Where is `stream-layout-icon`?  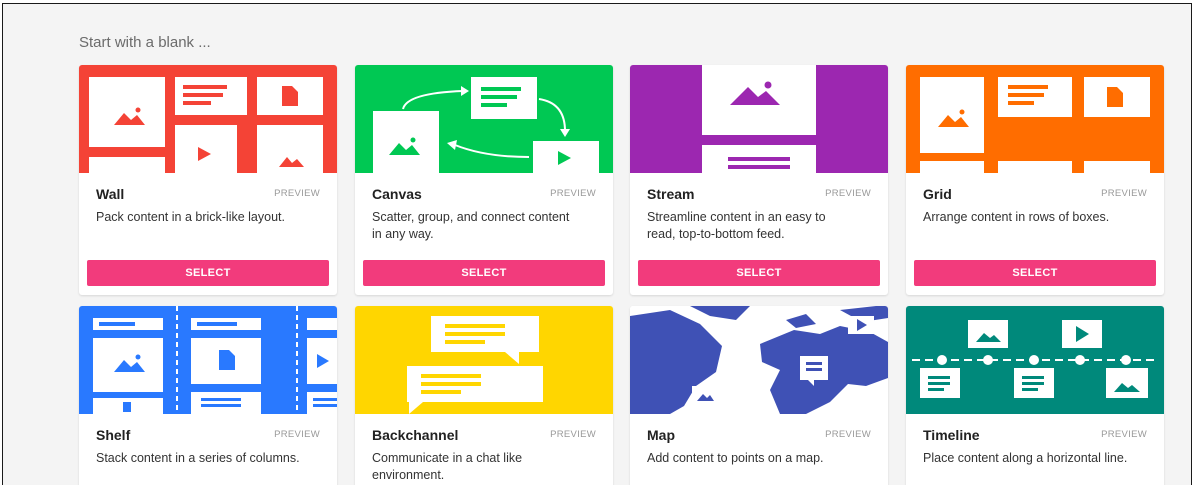
stream-layout-icon is located at coordinates (759, 119).